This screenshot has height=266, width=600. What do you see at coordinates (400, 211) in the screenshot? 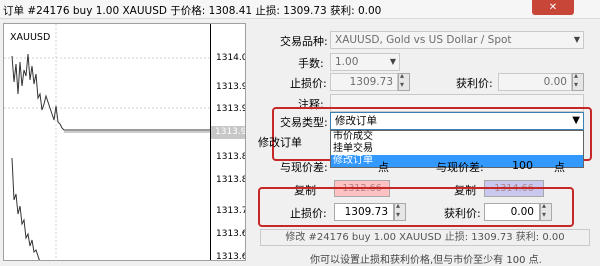
I see `stop-loss-input-stepper` at bounding box center [400, 211].